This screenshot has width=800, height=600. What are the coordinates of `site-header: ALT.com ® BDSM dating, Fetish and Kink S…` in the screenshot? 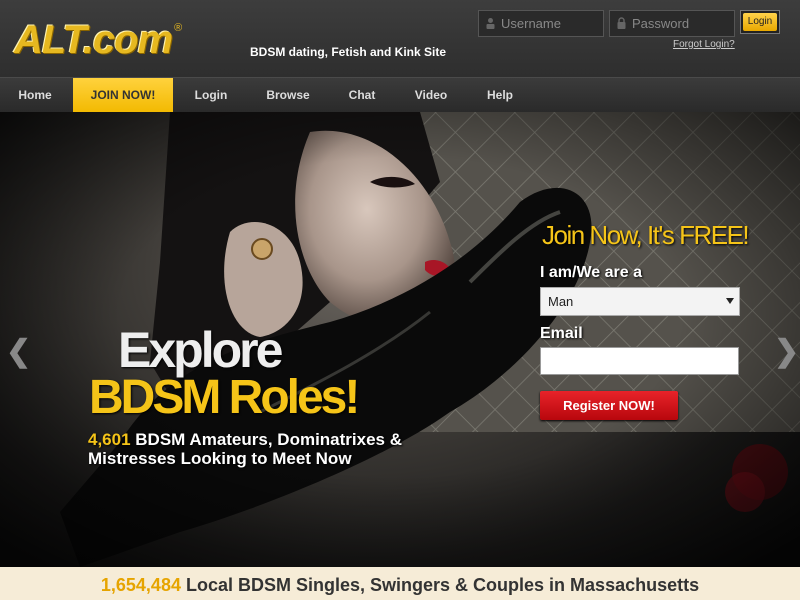 It's located at (400, 38).